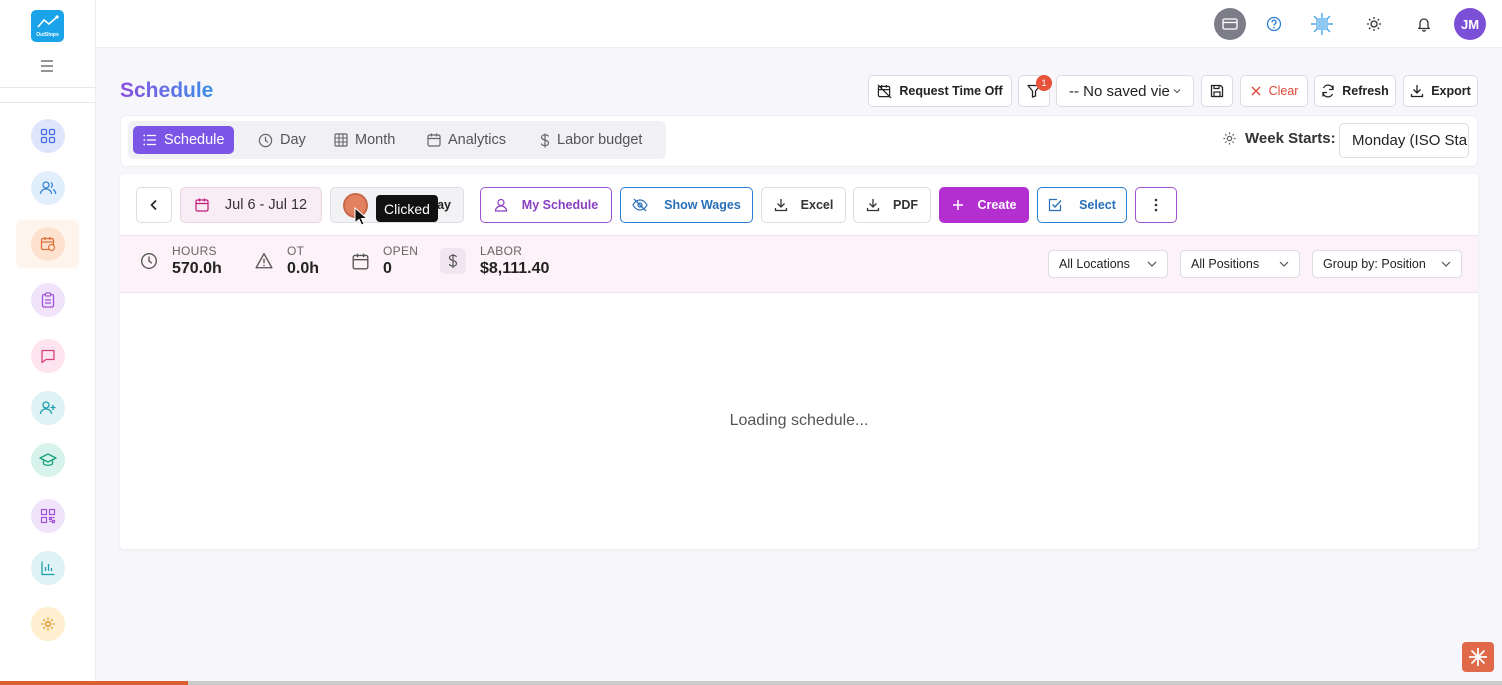  What do you see at coordinates (1424, 24) in the screenshot?
I see `bell-icon` at bounding box center [1424, 24].